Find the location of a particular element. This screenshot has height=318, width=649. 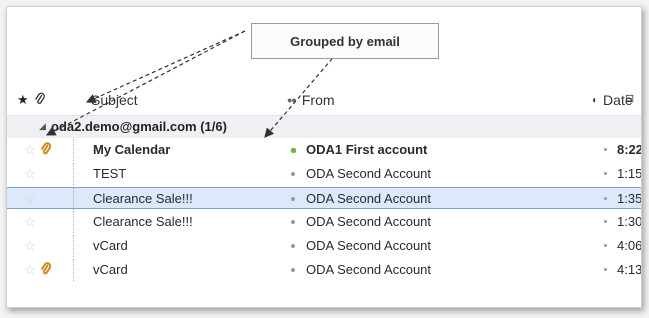

column-picker-icon: ⊟ is located at coordinates (630, 99).